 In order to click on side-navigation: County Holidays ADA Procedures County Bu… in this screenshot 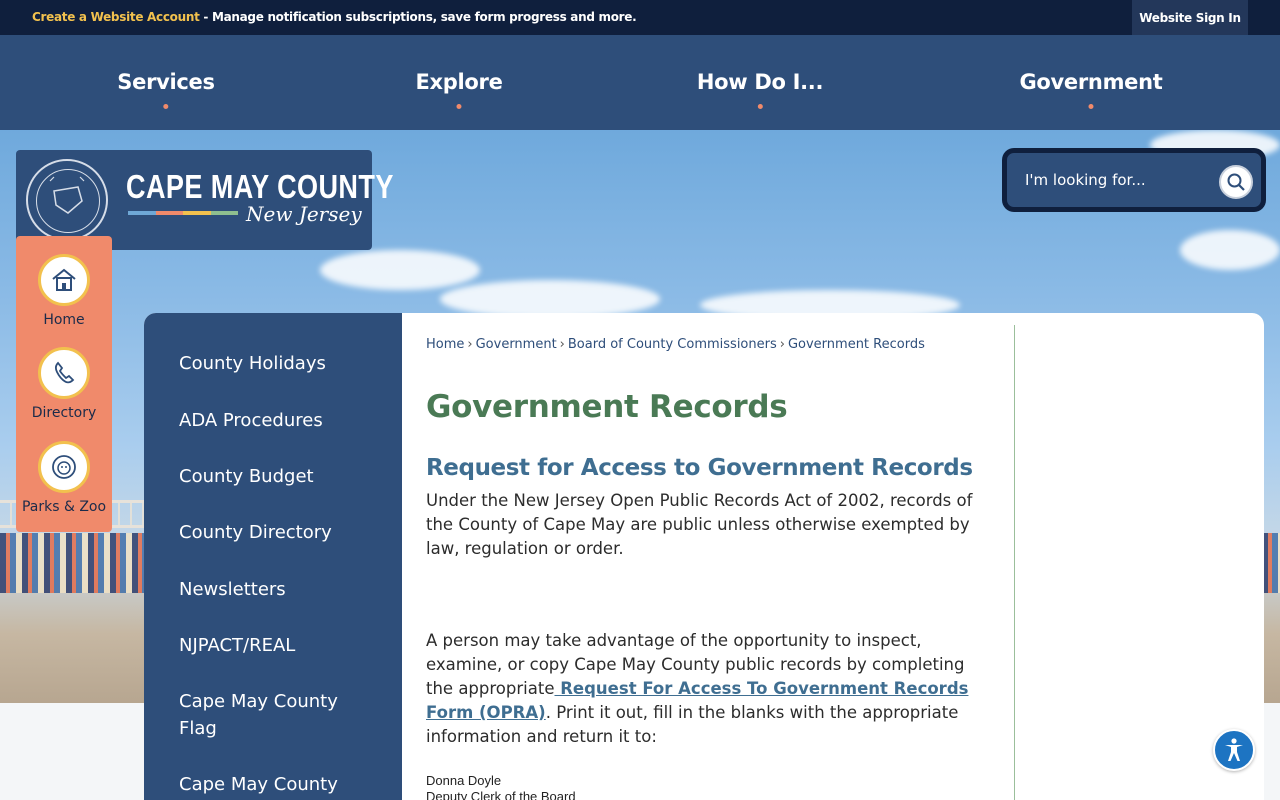, I will do `click(273, 556)`.